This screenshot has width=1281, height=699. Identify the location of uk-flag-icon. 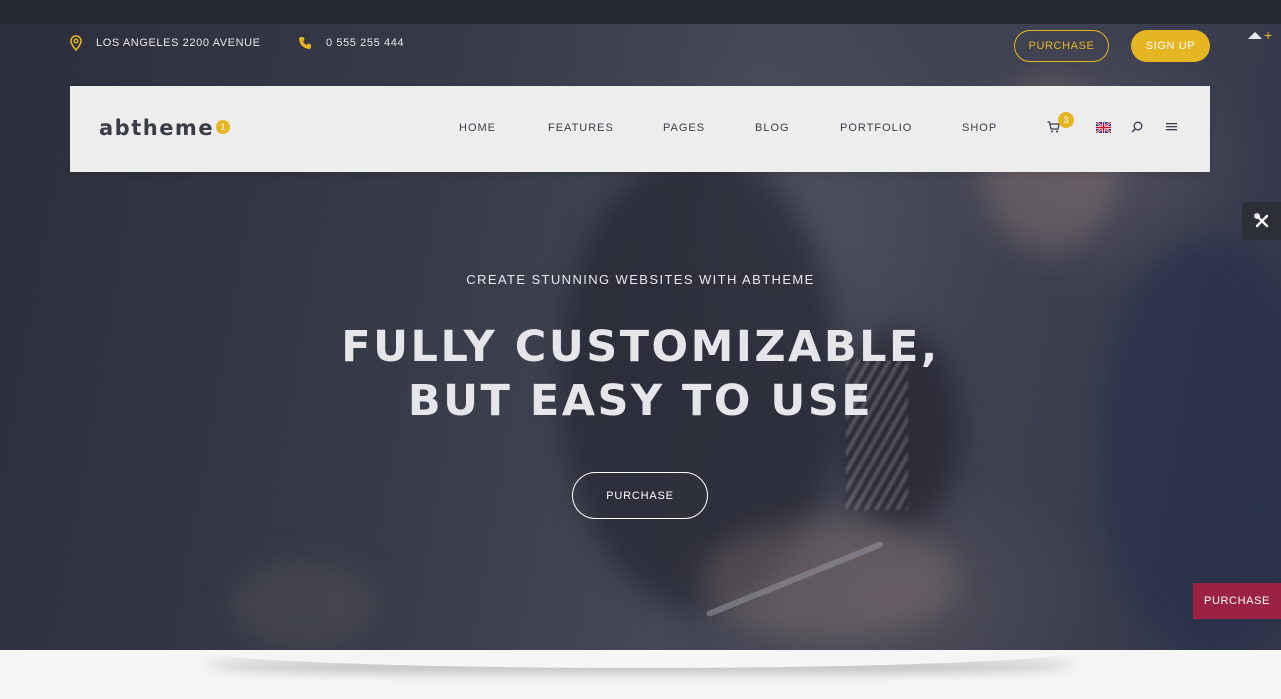
(1103, 127).